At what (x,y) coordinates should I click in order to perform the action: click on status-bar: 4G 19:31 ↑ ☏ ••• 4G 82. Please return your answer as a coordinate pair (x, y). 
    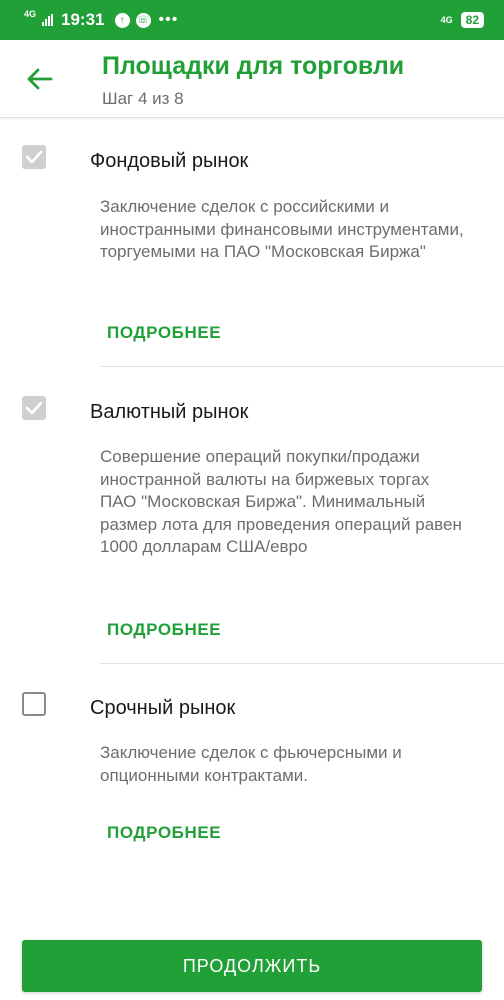
    Looking at the image, I should click on (252, 20).